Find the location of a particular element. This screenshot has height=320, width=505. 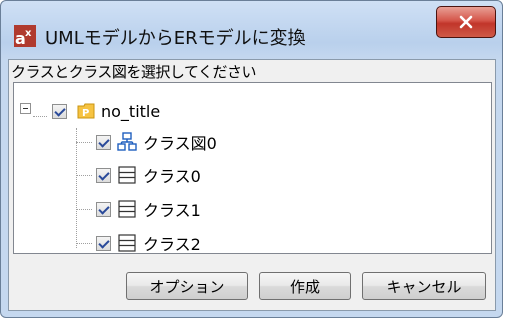

window-title: UMLモデルからERモデルに変換 is located at coordinates (175, 38).